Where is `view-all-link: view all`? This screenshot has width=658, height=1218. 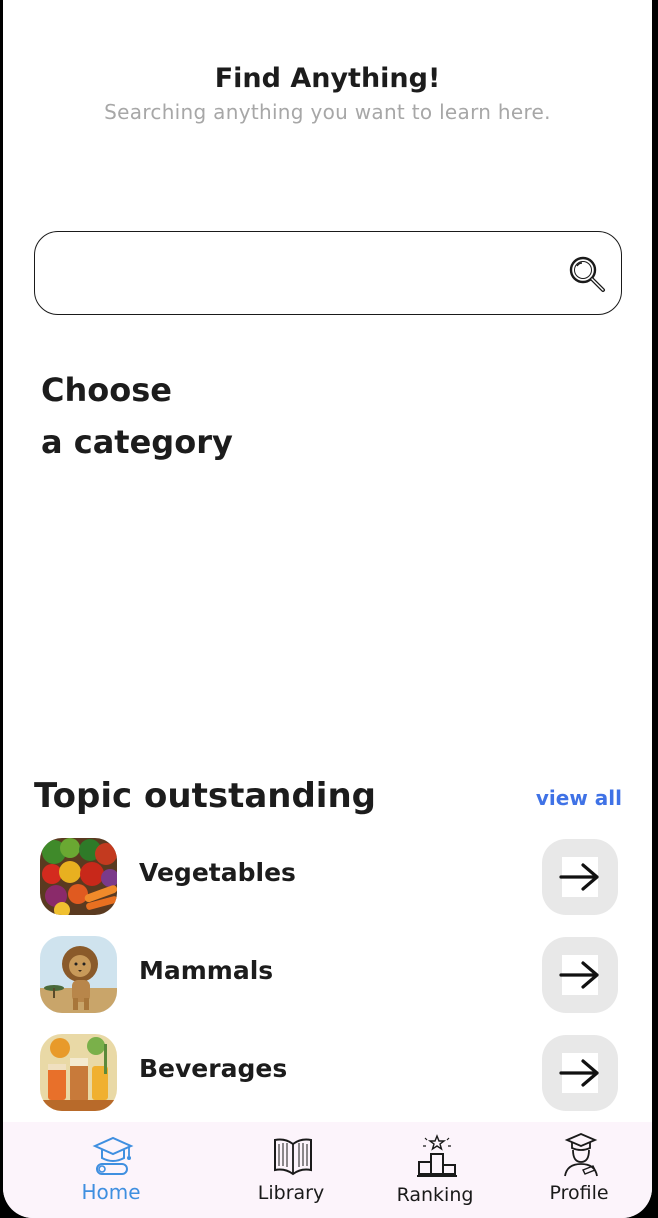
view-all-link: view all is located at coordinates (579, 798).